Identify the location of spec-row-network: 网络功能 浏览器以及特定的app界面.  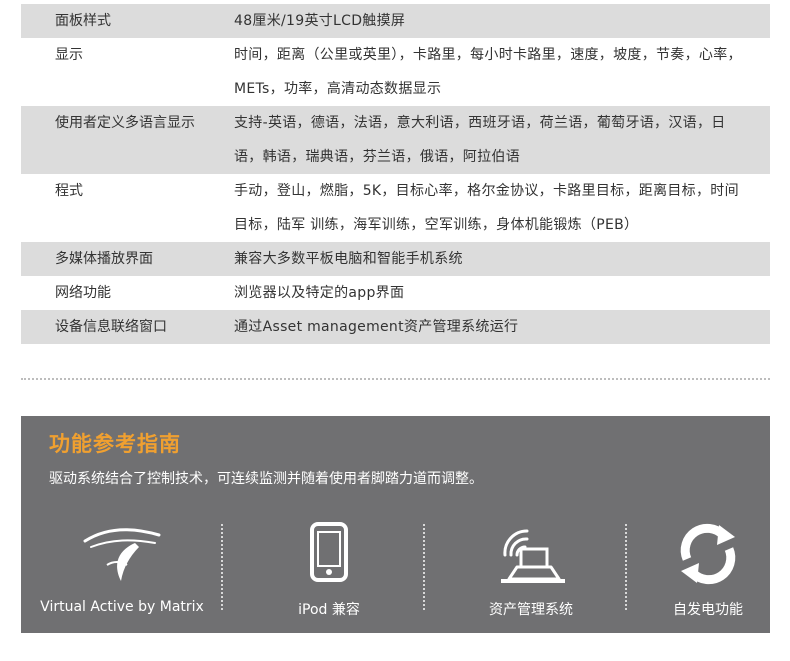
(395, 293).